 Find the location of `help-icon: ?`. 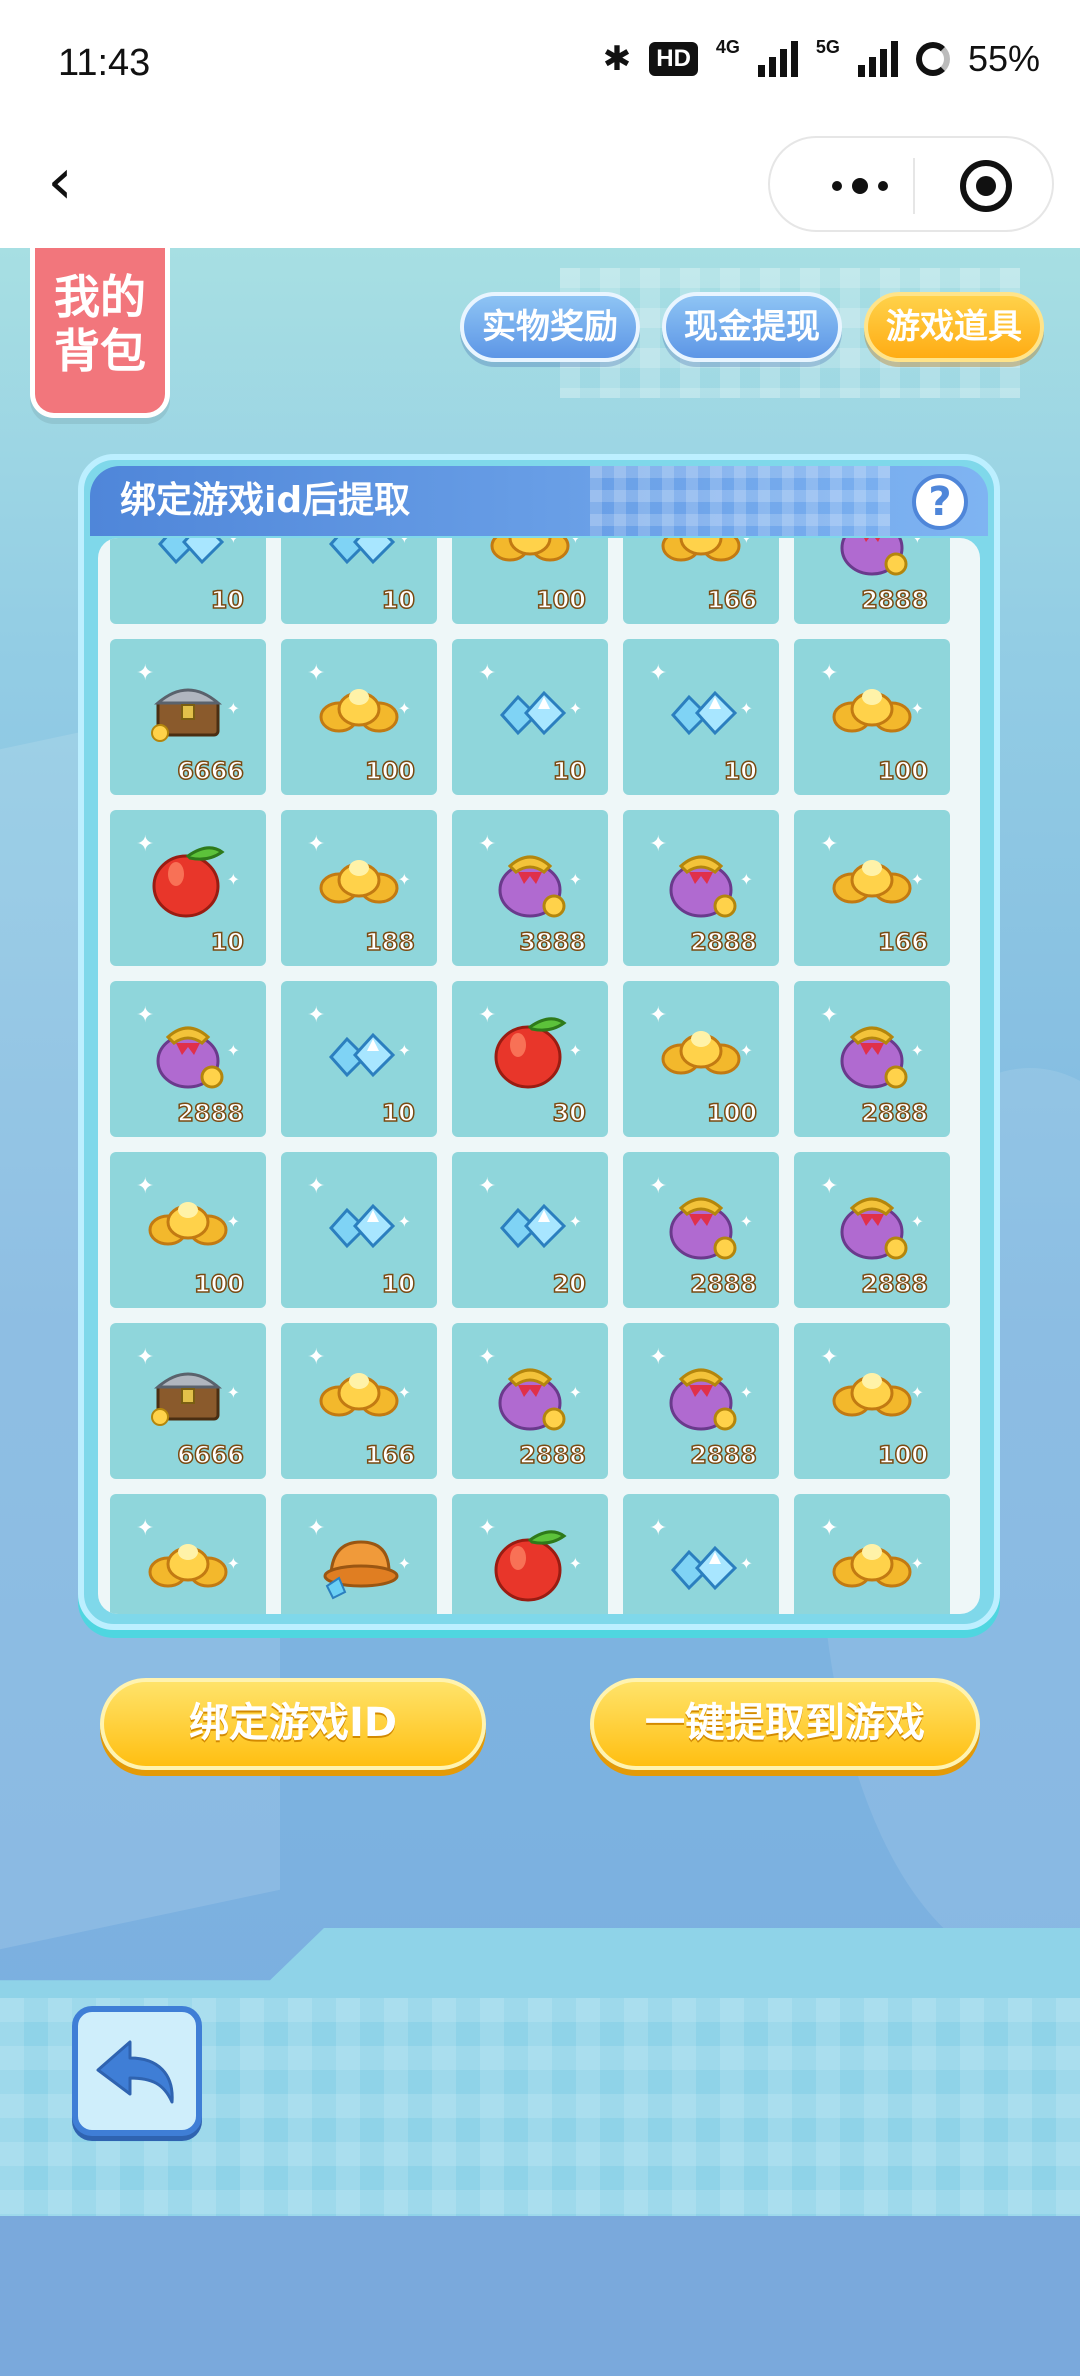

help-icon: ? is located at coordinates (940, 502).